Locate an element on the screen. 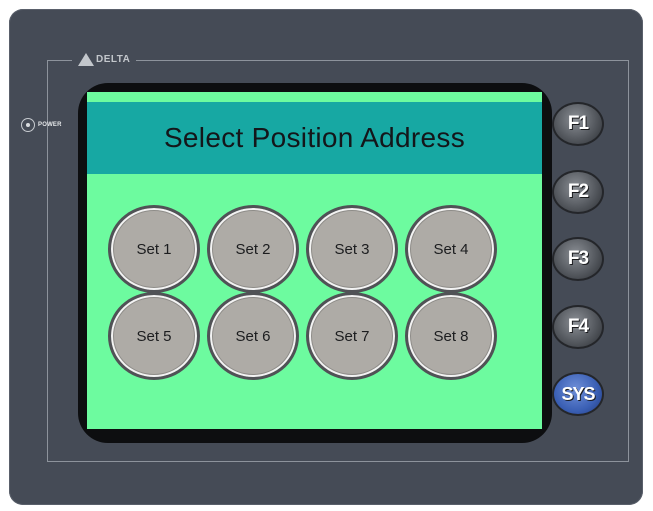  set-1-label: Set 1 is located at coordinates (154, 249).